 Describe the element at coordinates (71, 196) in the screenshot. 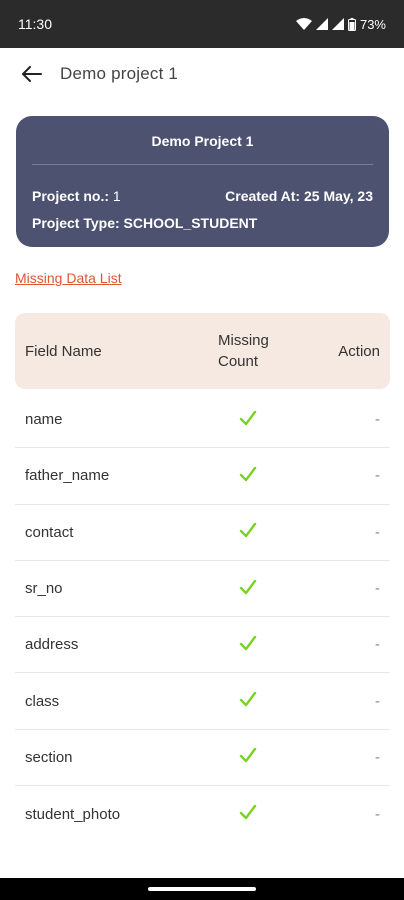

I see `project-no-label: Project no.:` at that location.